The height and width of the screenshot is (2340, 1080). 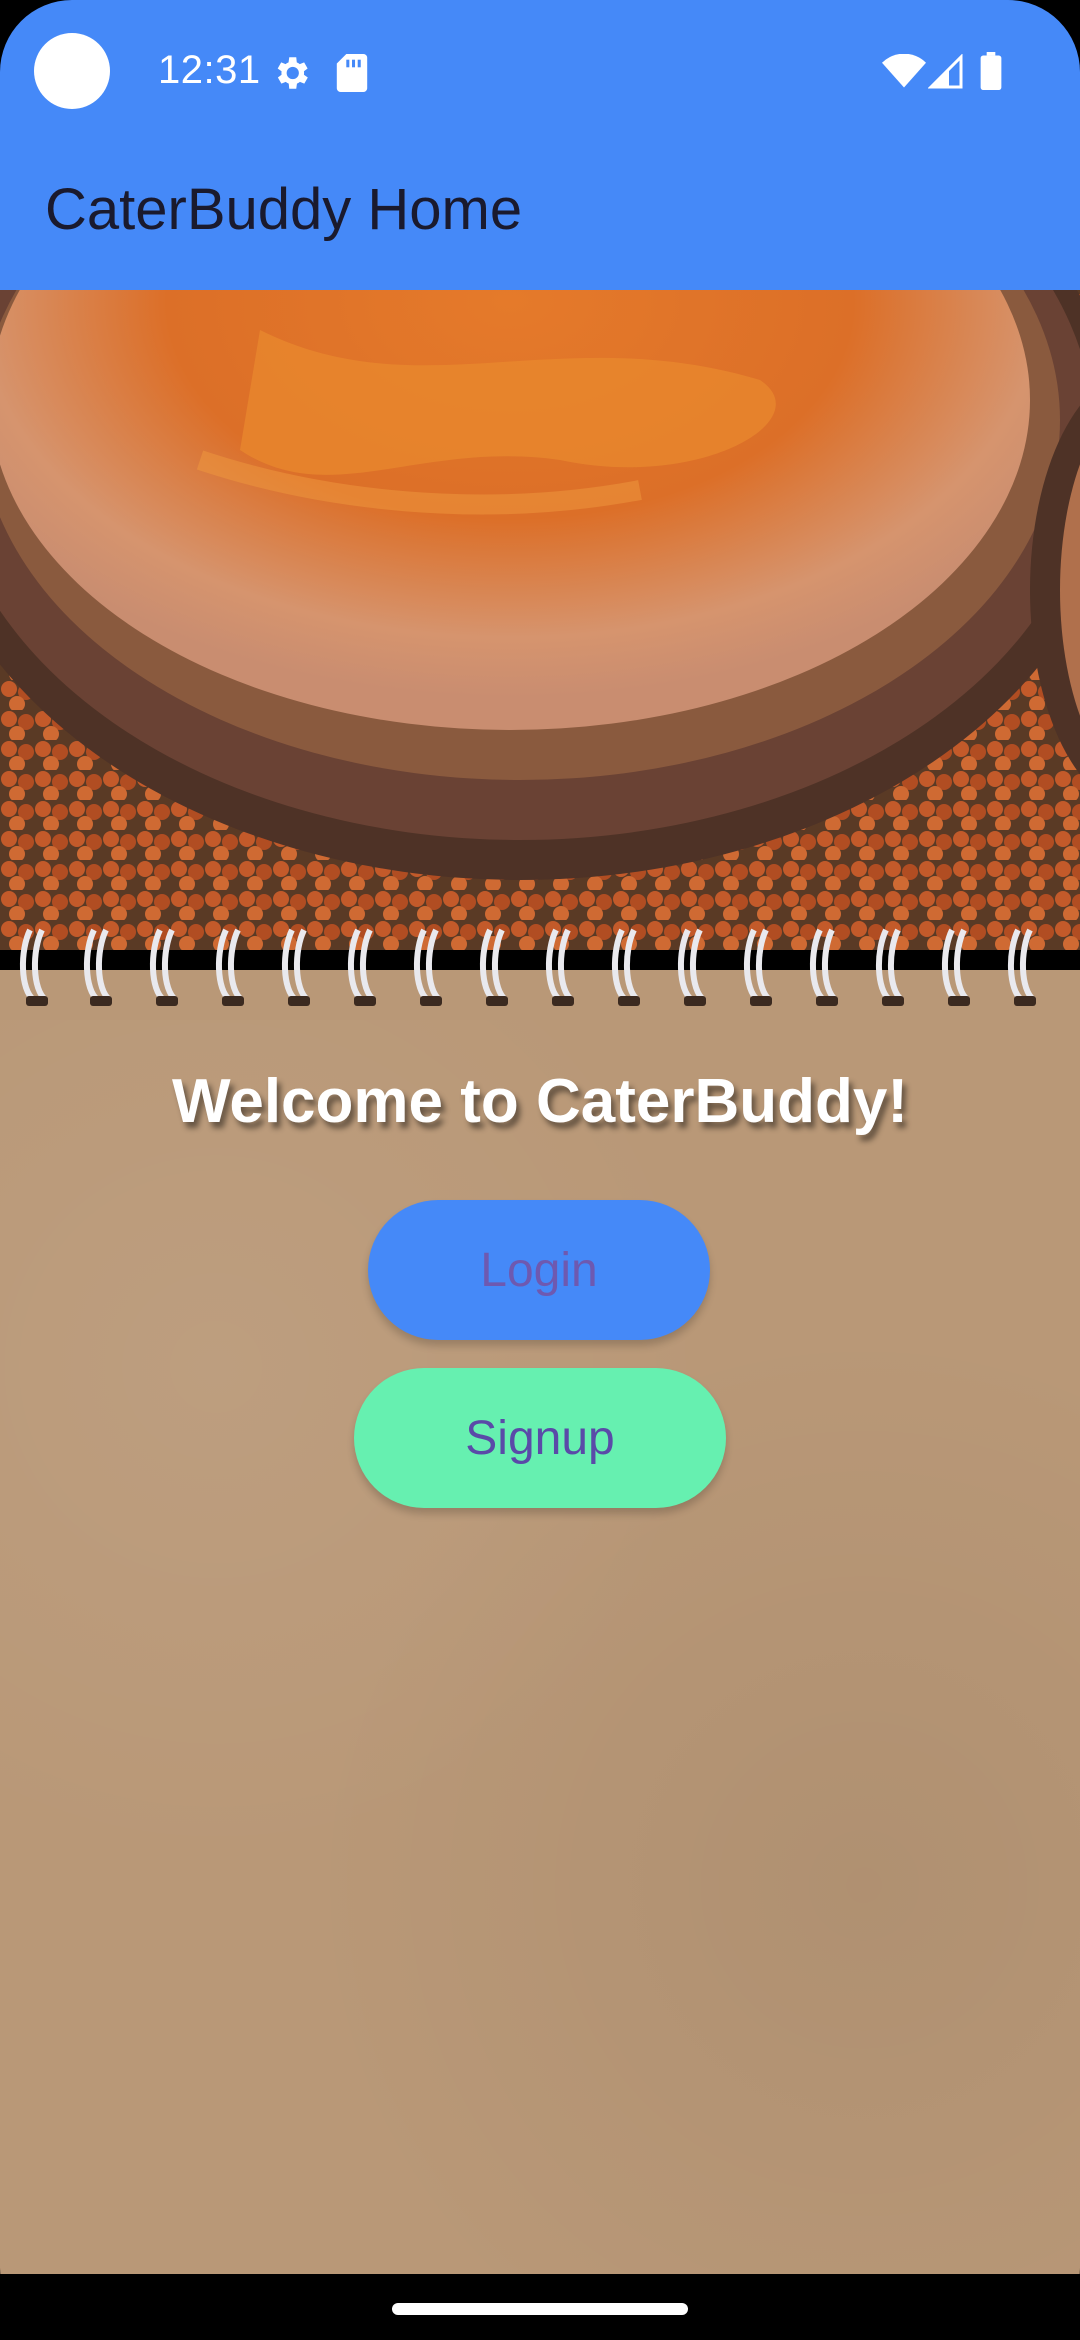 What do you see at coordinates (991, 71) in the screenshot?
I see `battery-icon` at bounding box center [991, 71].